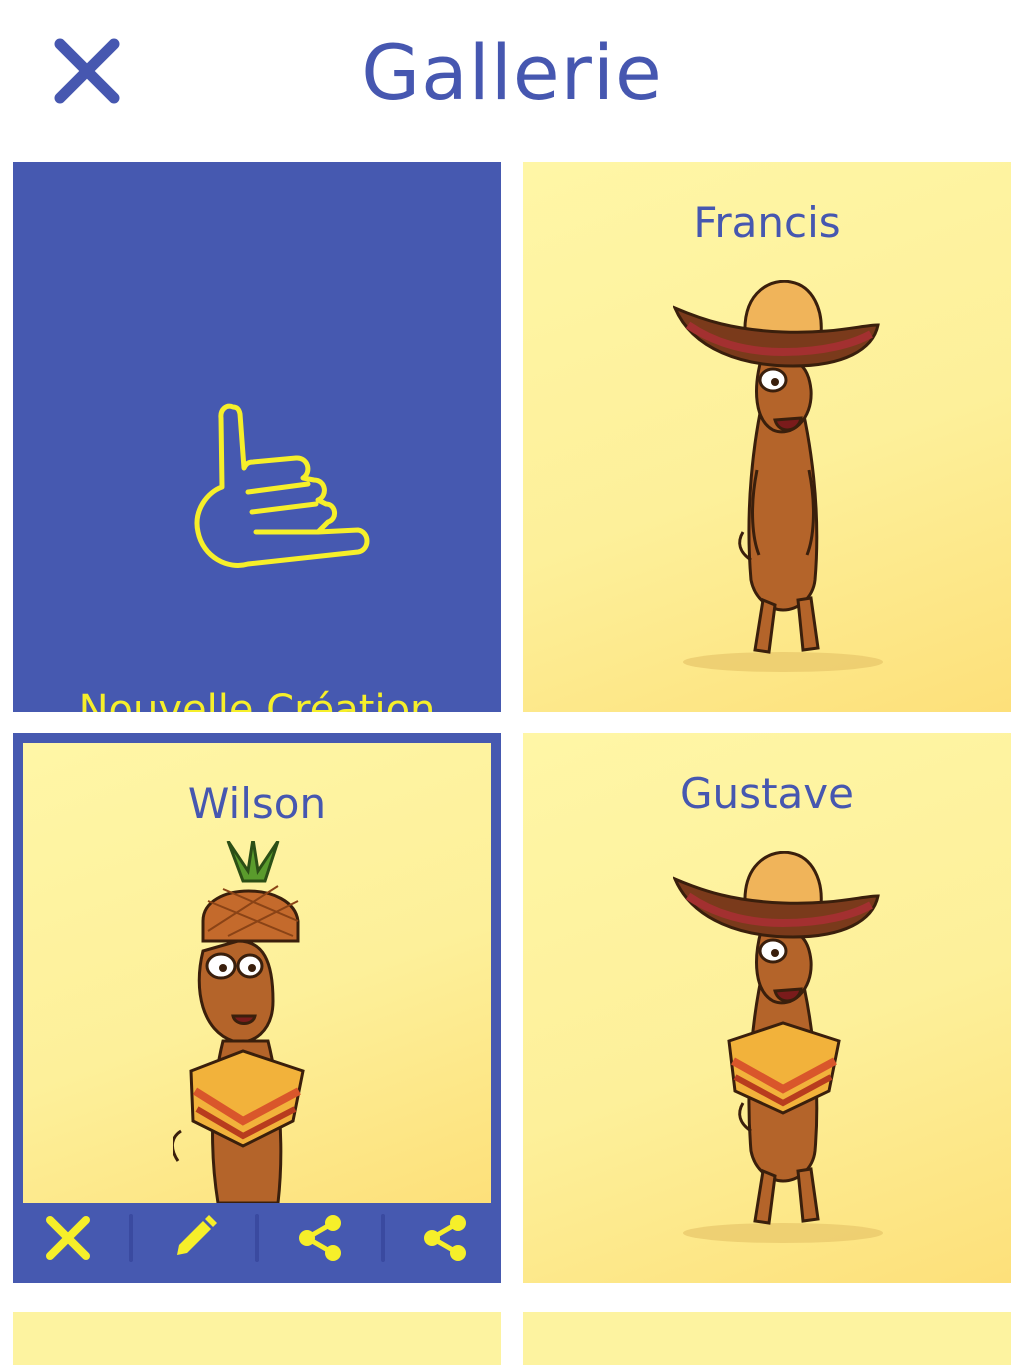 This screenshot has width=1024, height=1365. I want to click on delete-button, so click(68, 1238).